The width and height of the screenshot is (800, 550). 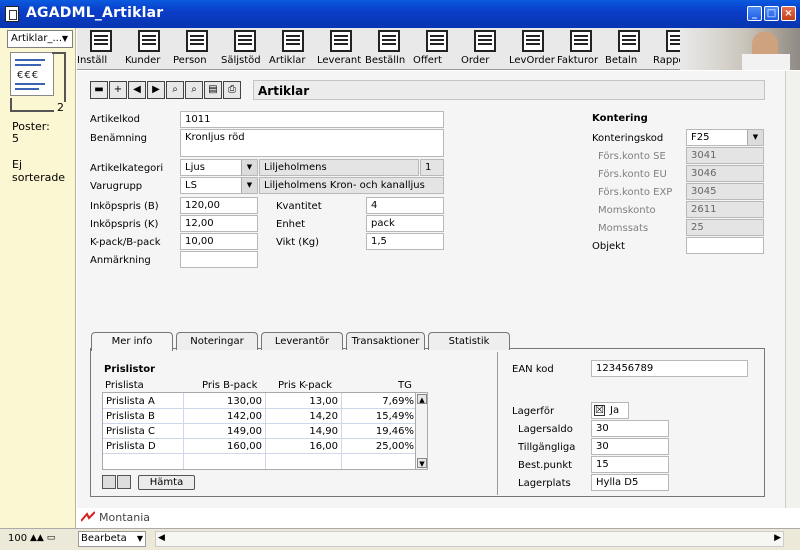 I want to click on lagerfor-checkbox: ☒, so click(x=599, y=410).